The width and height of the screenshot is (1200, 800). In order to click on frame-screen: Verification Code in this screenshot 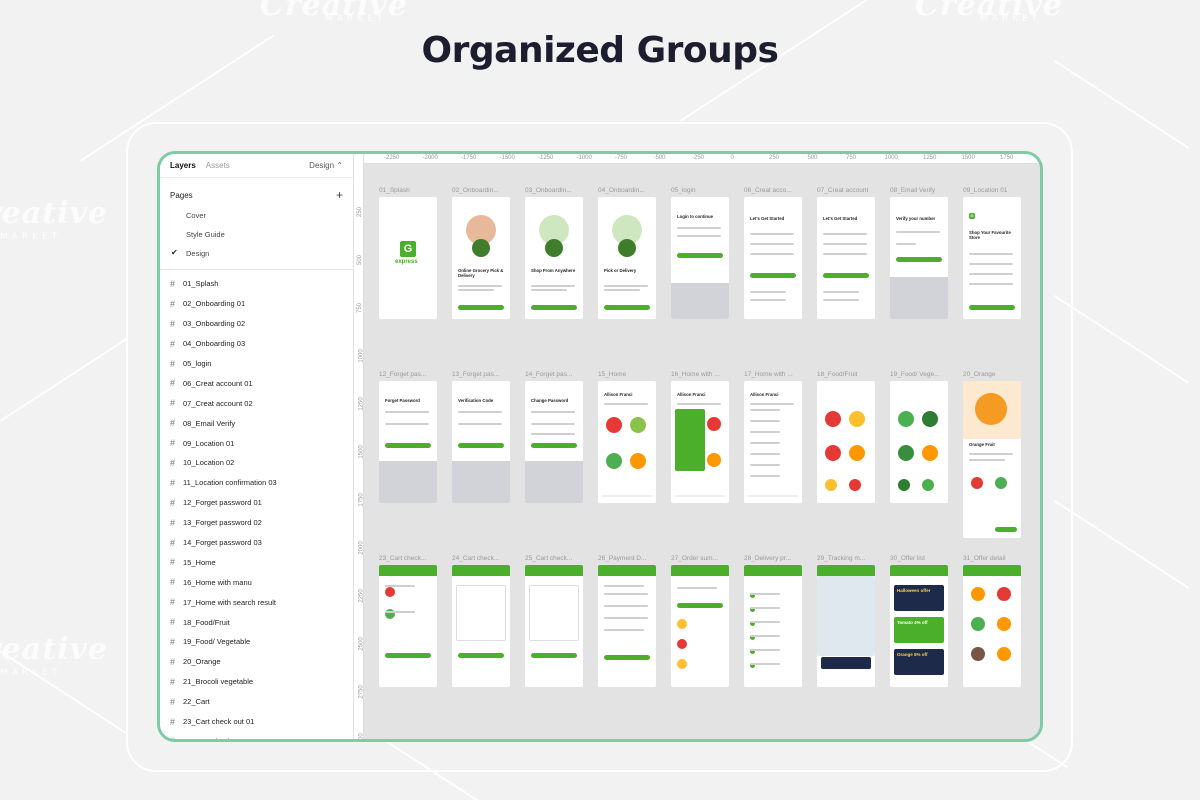, I will do `click(481, 442)`.